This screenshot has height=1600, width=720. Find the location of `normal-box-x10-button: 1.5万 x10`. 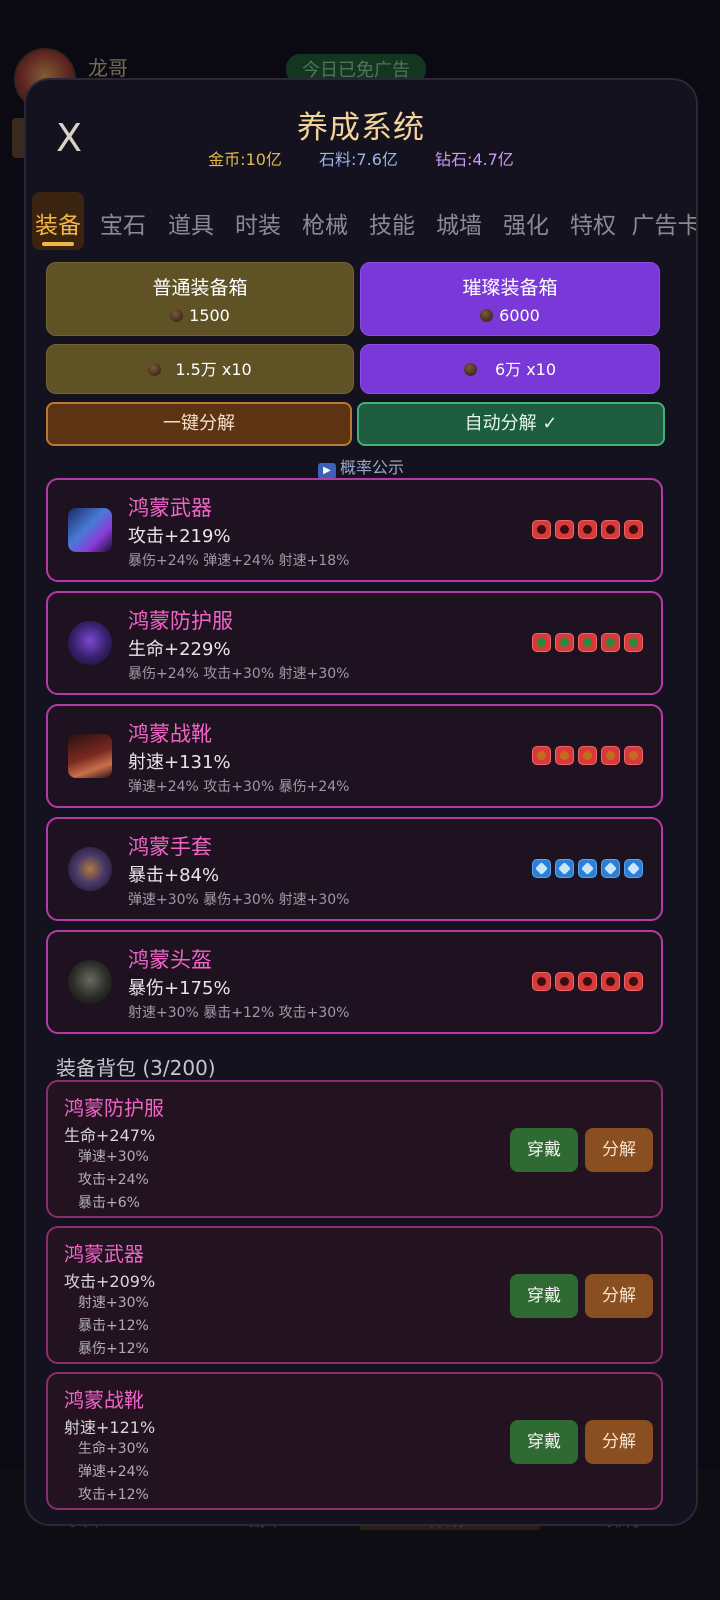

normal-box-x10-button: 1.5万 x10 is located at coordinates (200, 369).